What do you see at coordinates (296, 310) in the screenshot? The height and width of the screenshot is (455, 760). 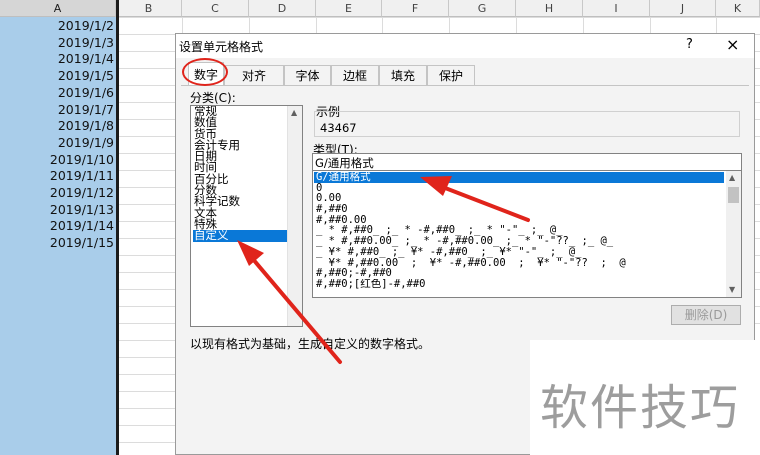 I see `arrow-to-category` at bounding box center [296, 310].